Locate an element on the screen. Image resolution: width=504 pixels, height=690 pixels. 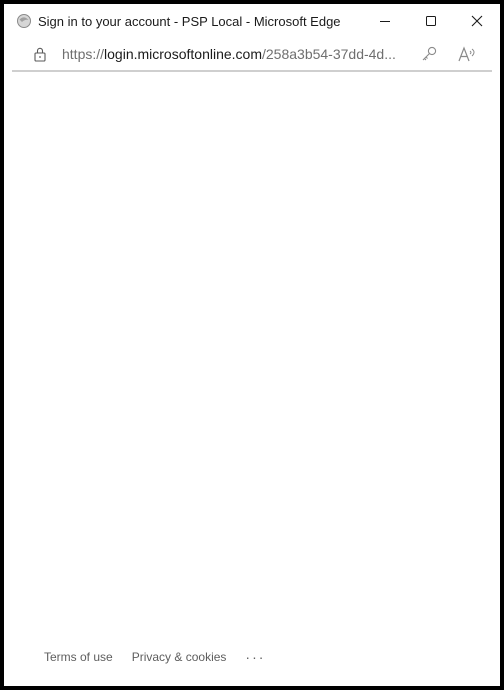
edge-icon is located at coordinates (24, 21).